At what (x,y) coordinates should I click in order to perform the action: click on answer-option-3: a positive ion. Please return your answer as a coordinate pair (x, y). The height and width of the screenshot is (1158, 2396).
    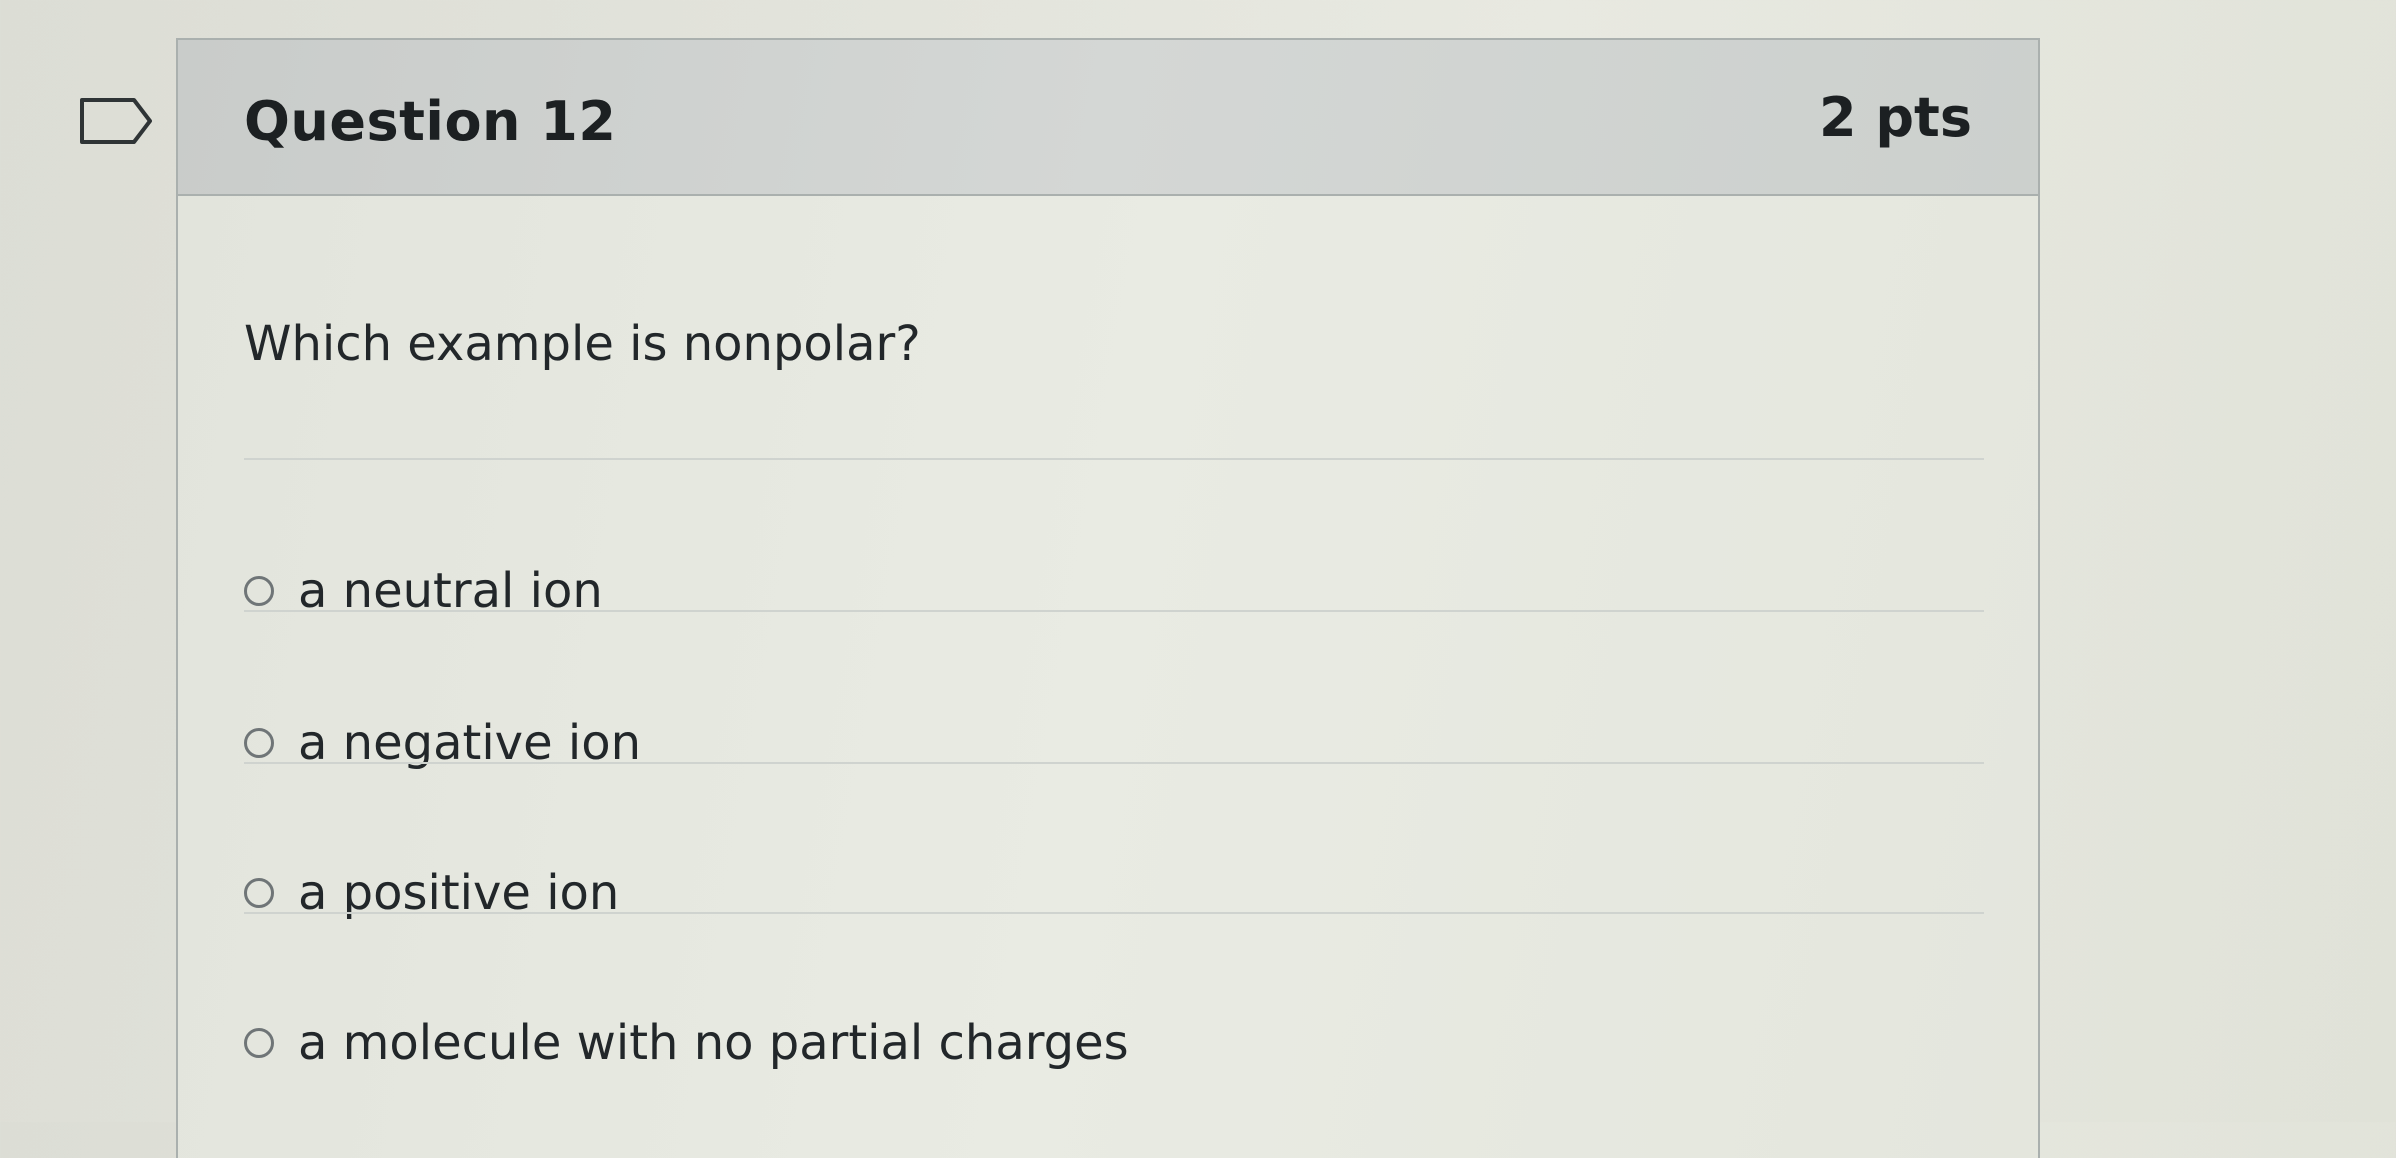
    Looking at the image, I should click on (431, 893).